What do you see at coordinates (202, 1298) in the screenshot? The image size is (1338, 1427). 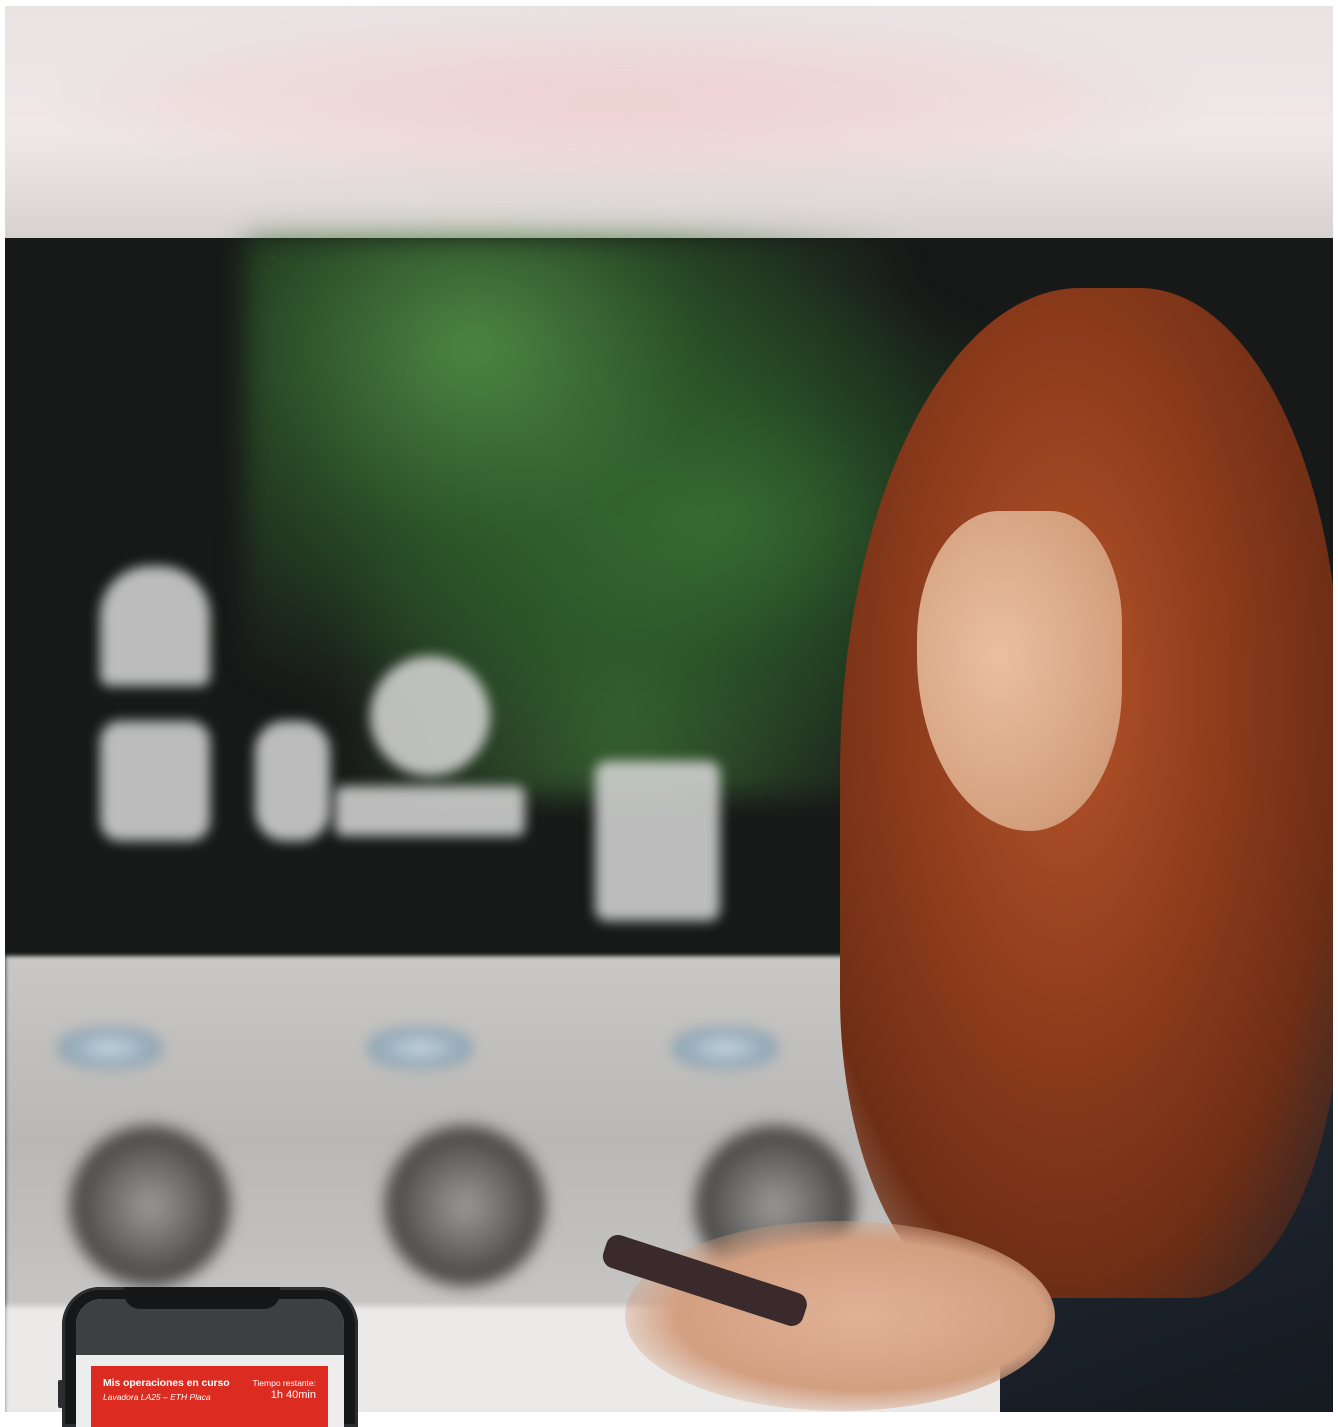 I see `phone-notch` at bounding box center [202, 1298].